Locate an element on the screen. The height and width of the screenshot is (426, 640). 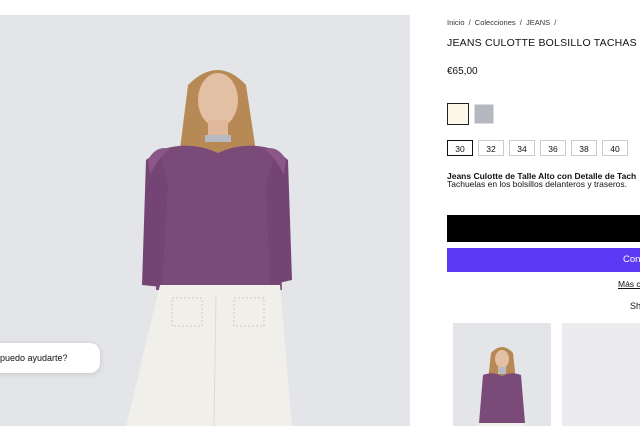
breadcrumb-home: Inicio is located at coordinates (456, 22).